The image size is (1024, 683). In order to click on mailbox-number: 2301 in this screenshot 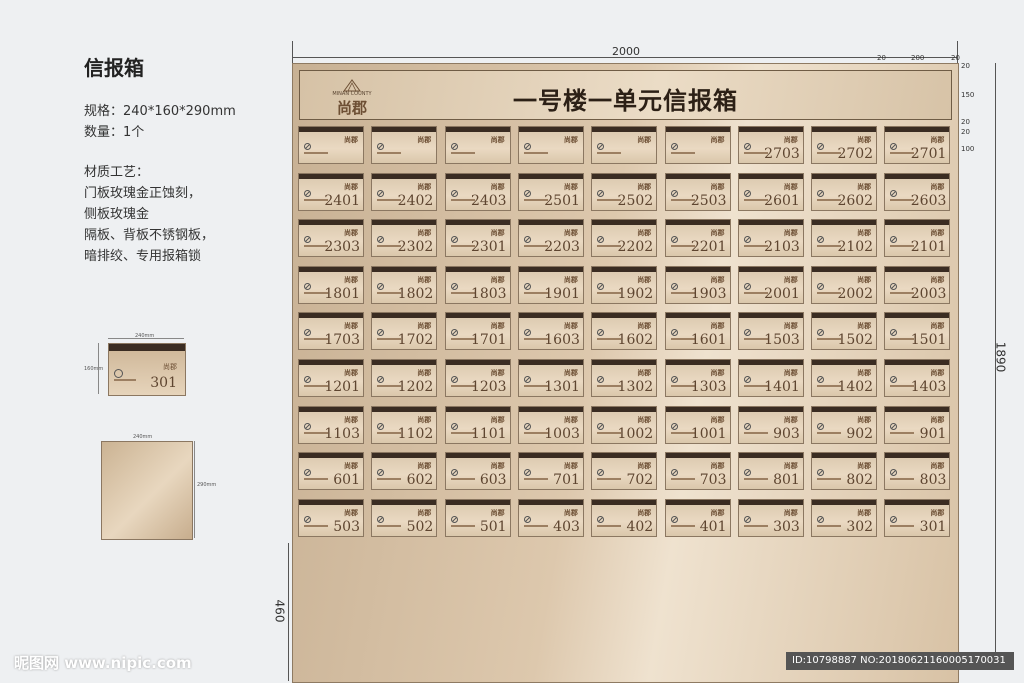, I will do `click(488, 247)`.